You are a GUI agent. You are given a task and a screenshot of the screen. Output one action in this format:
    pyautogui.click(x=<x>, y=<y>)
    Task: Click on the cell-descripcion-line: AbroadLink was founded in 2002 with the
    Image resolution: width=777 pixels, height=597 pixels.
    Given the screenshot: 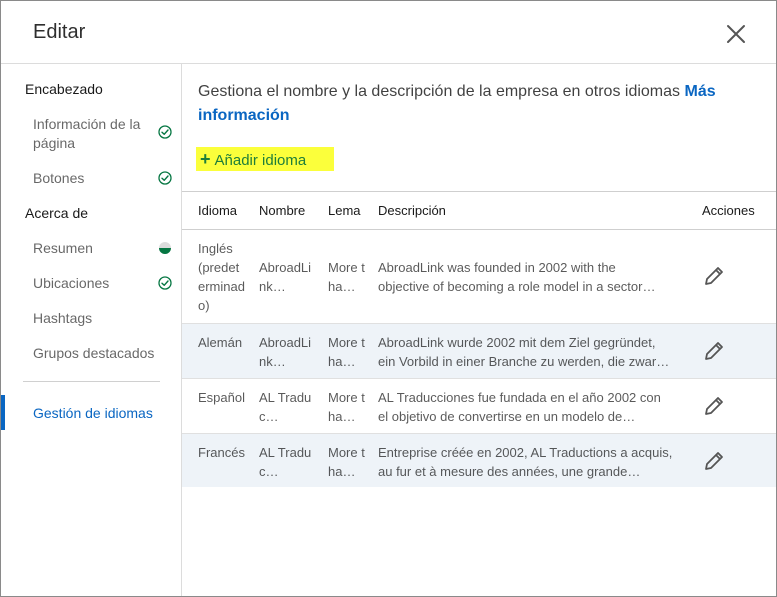 What is the action you would take?
    pyautogui.click(x=497, y=267)
    